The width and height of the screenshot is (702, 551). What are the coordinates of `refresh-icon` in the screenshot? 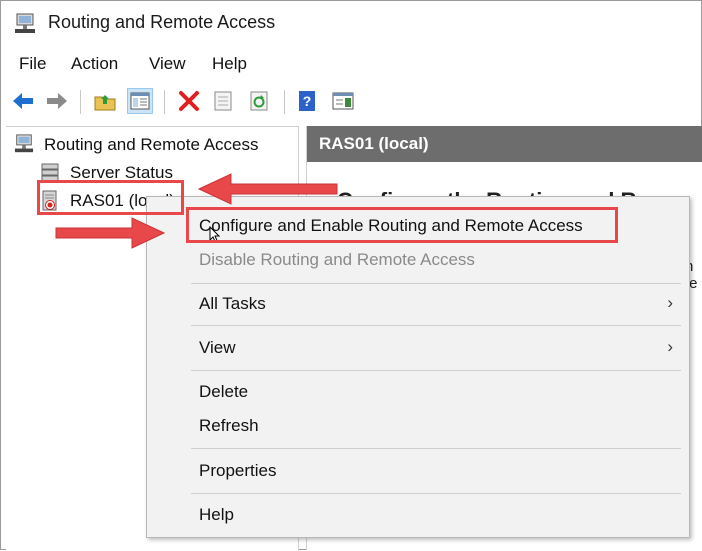 It's located at (259, 101).